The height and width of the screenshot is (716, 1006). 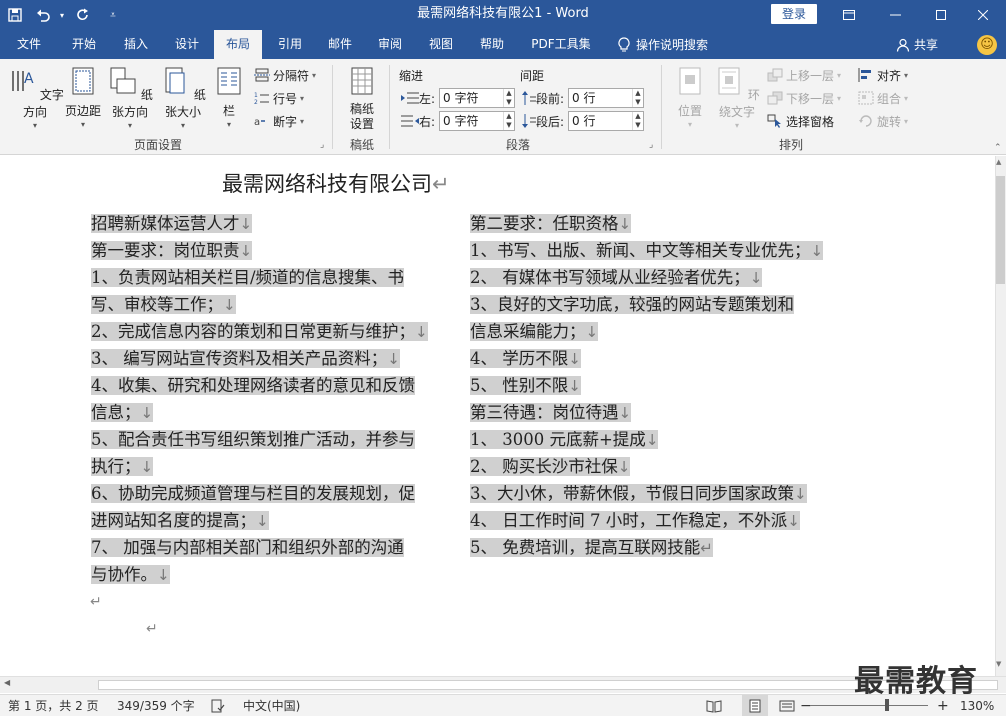 I want to click on document-line: 5、 性别不限↓, so click(x=646, y=385).